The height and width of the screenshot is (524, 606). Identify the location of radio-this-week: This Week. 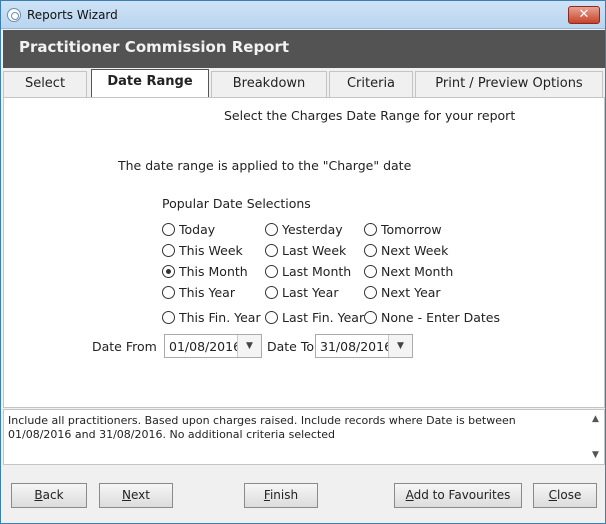
(202, 251).